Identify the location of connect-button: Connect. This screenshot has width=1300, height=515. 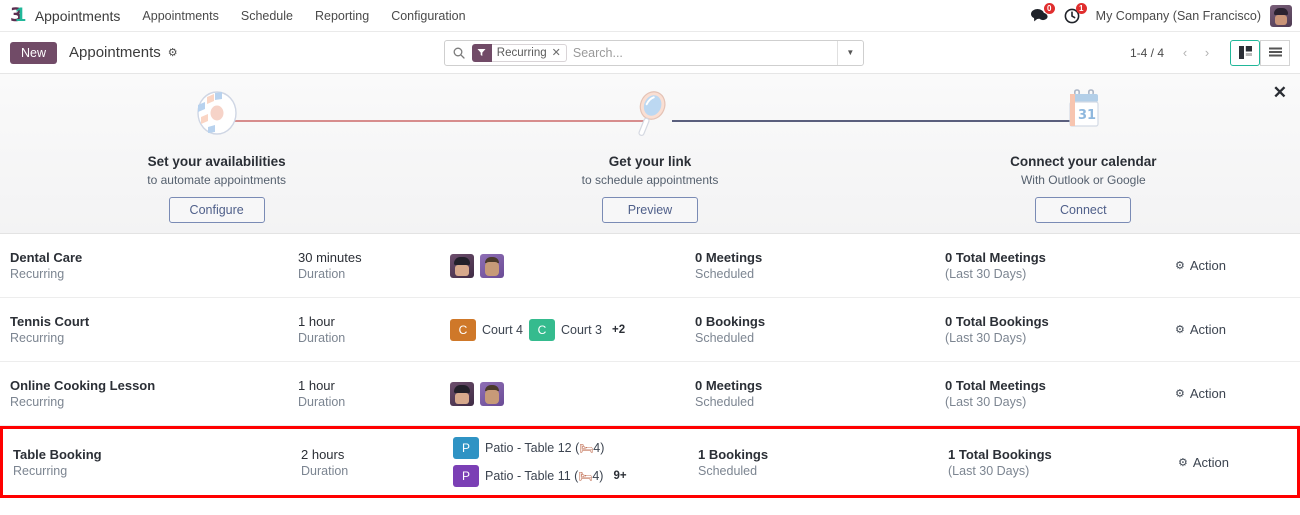
(1083, 210).